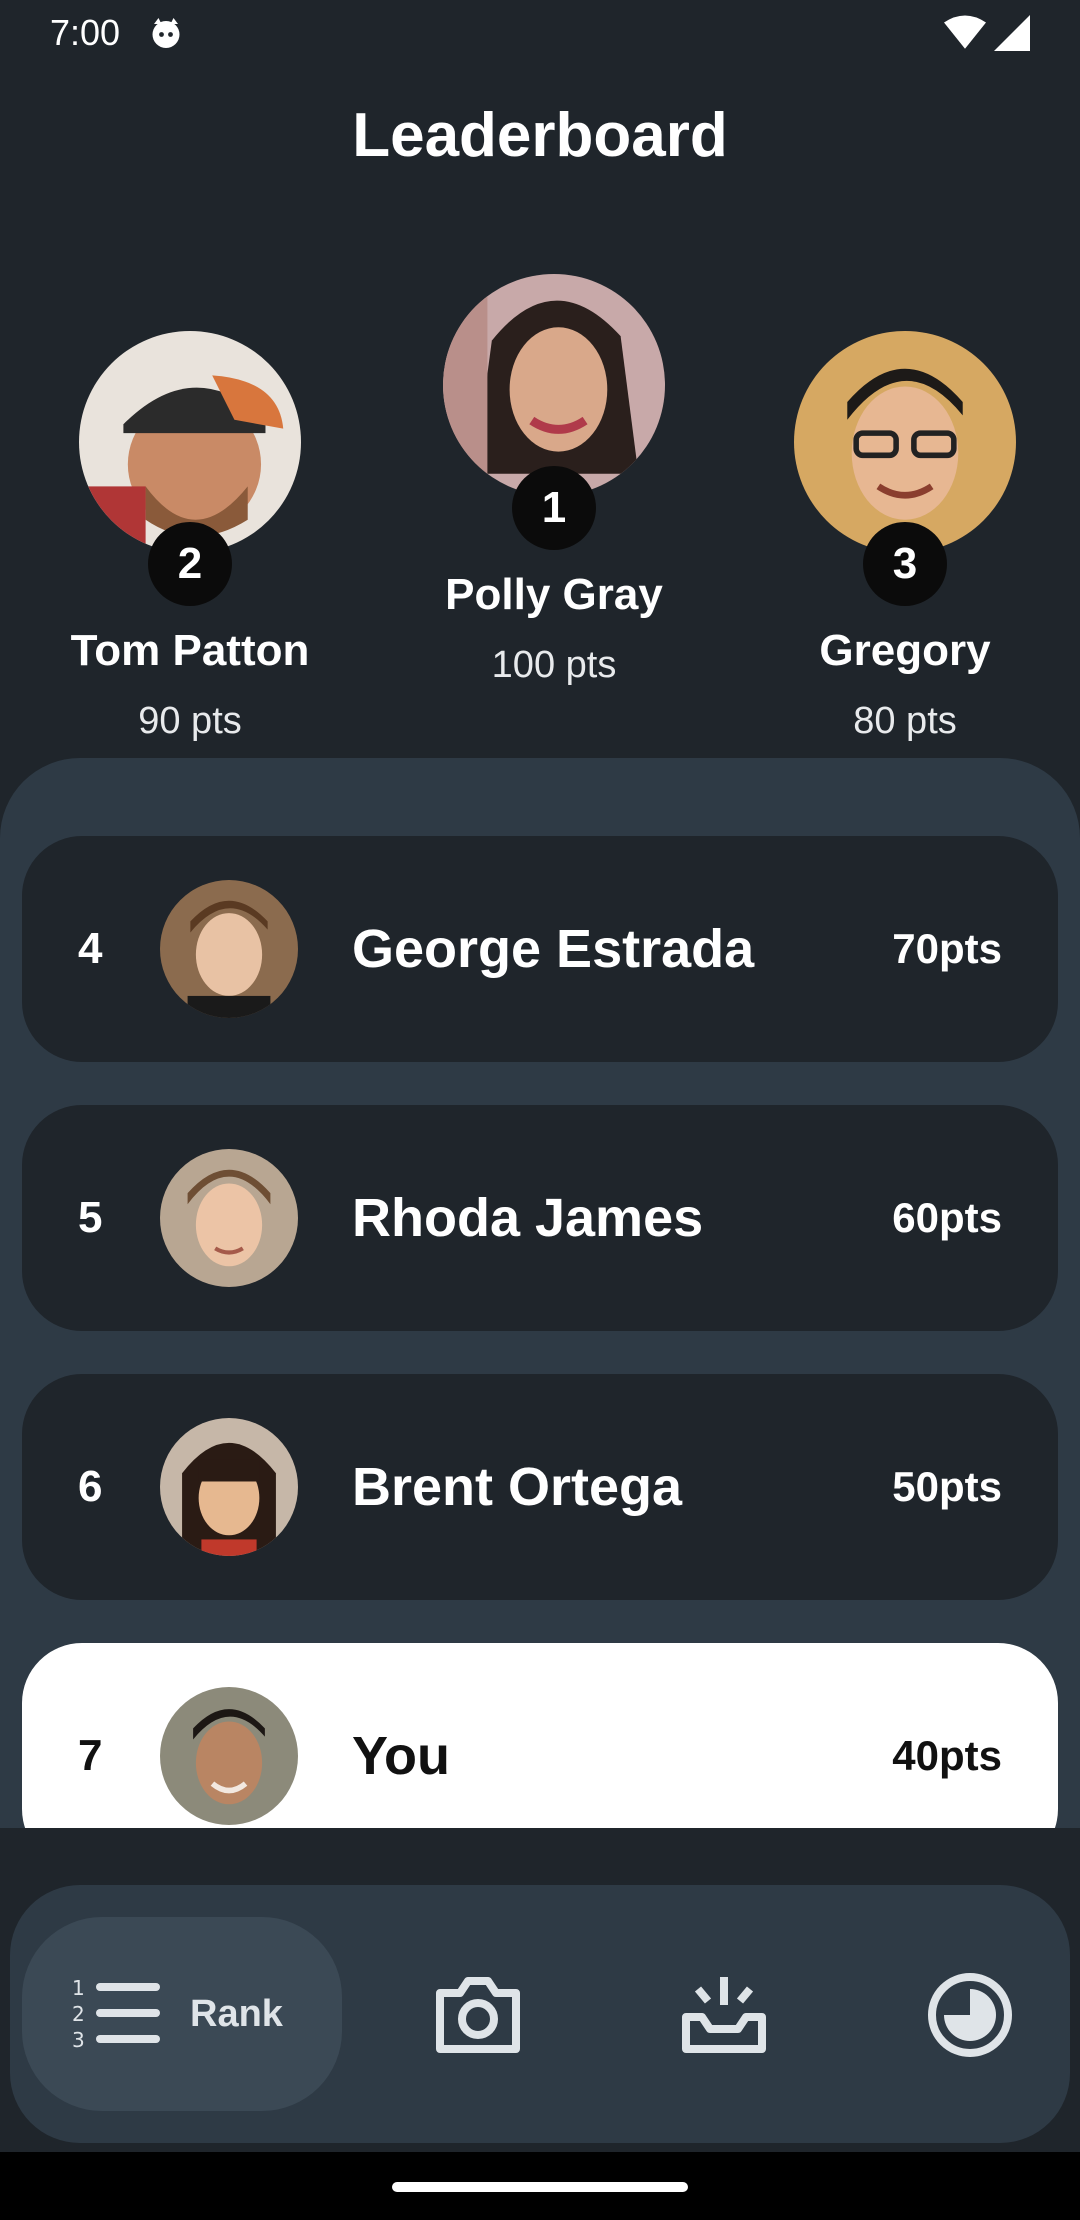 This screenshot has height=2220, width=1080. What do you see at coordinates (554, 508) in the screenshot?
I see `rank-badge: 1` at bounding box center [554, 508].